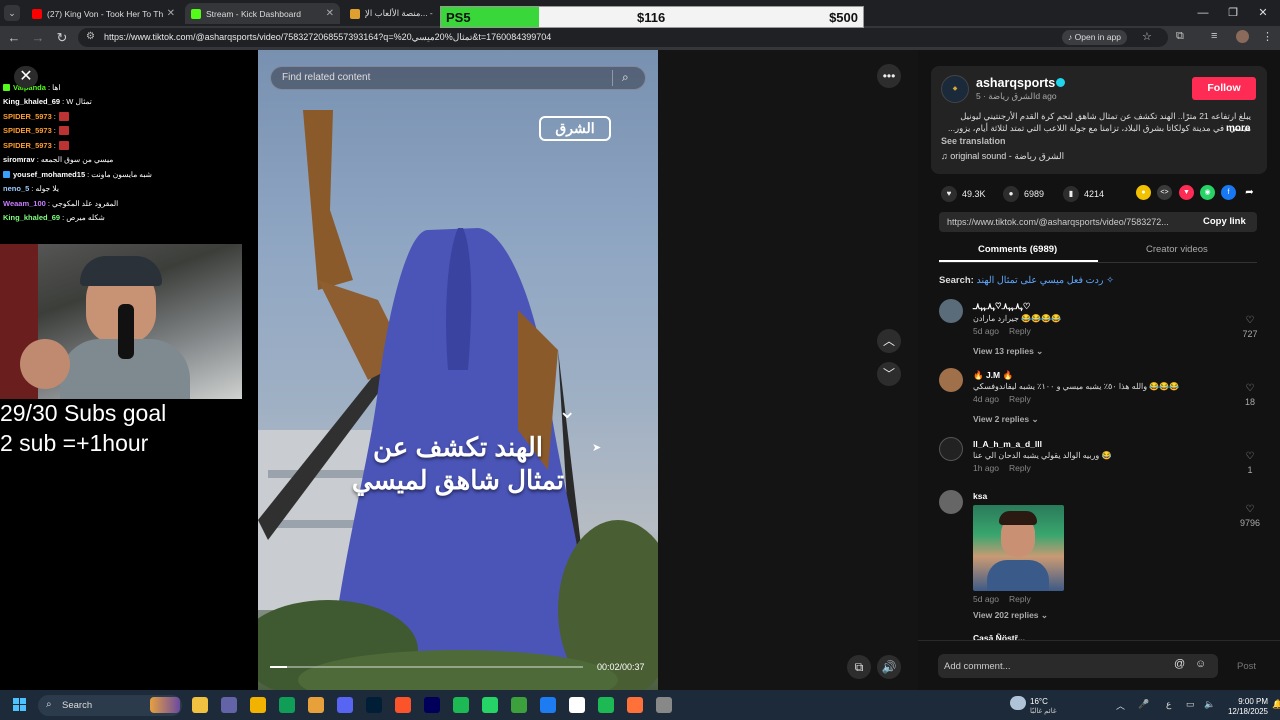 This screenshot has width=1280, height=720. What do you see at coordinates (625, 77) in the screenshot?
I see `search-icon: ⌕` at bounding box center [625, 77].